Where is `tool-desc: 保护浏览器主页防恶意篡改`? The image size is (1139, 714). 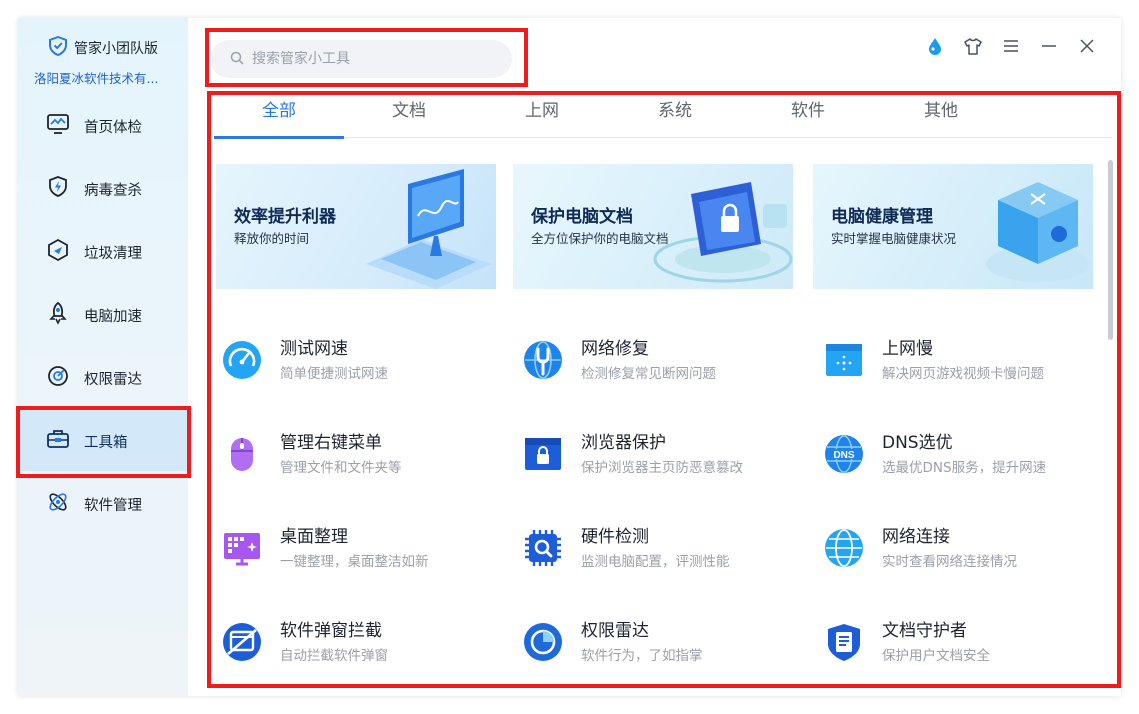 tool-desc: 保护浏览器主页防恶意篡改 is located at coordinates (662, 468).